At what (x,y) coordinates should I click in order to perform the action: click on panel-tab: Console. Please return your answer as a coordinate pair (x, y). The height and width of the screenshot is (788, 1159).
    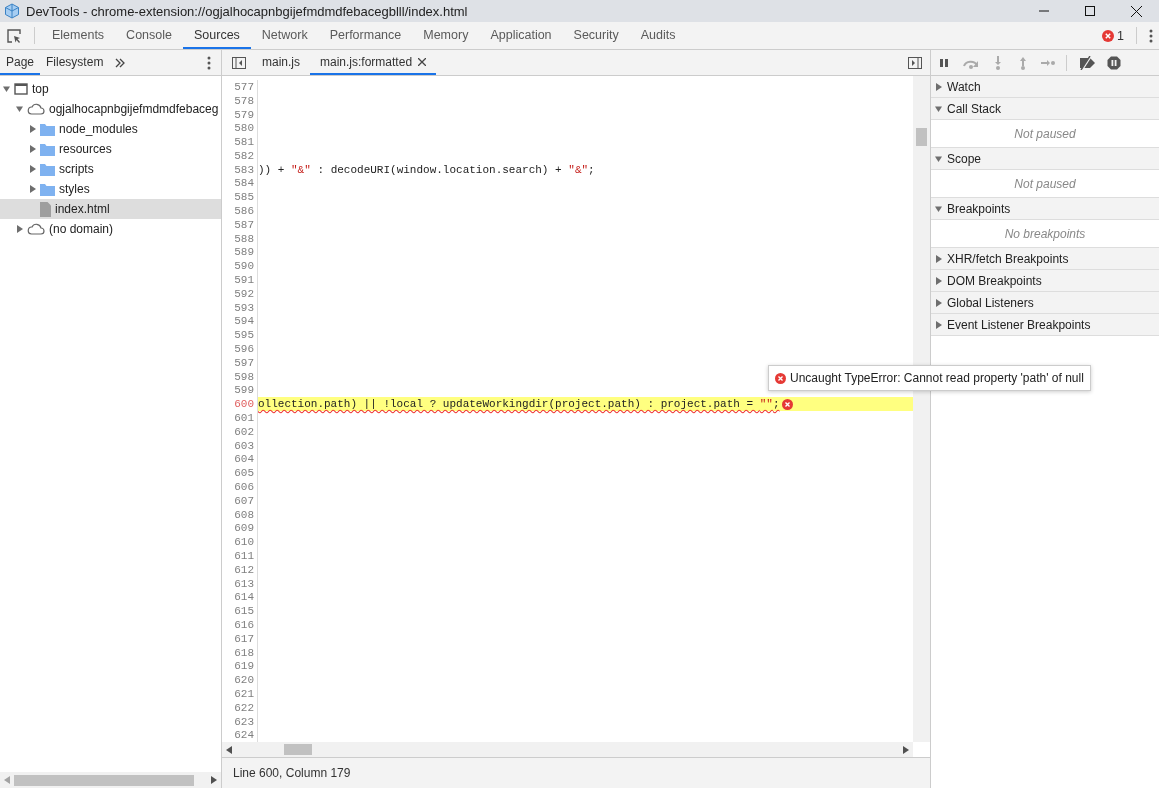
    Looking at the image, I should click on (149, 35).